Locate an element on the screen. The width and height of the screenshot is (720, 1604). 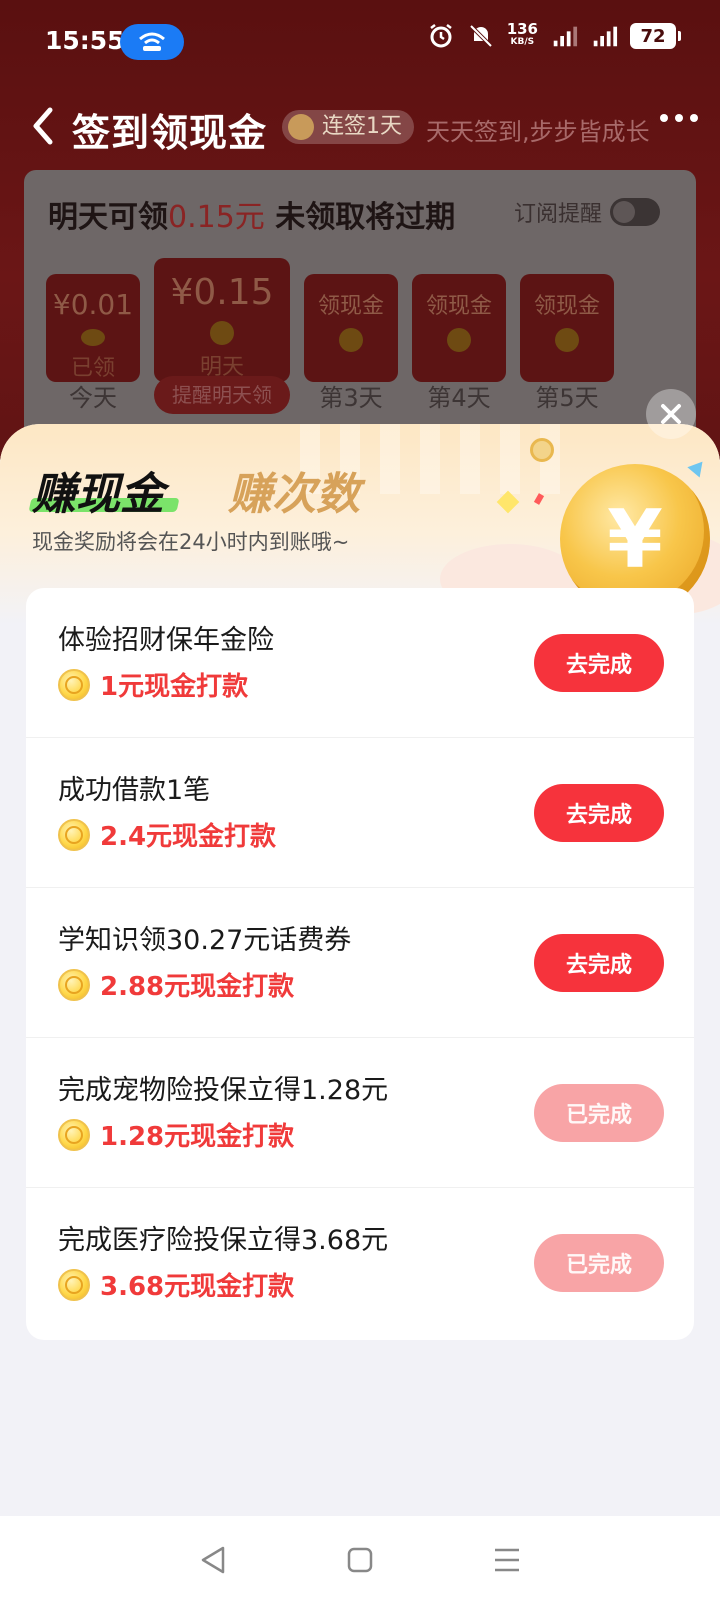
signin-prefix: 明天可领 is located at coordinates (108, 217).